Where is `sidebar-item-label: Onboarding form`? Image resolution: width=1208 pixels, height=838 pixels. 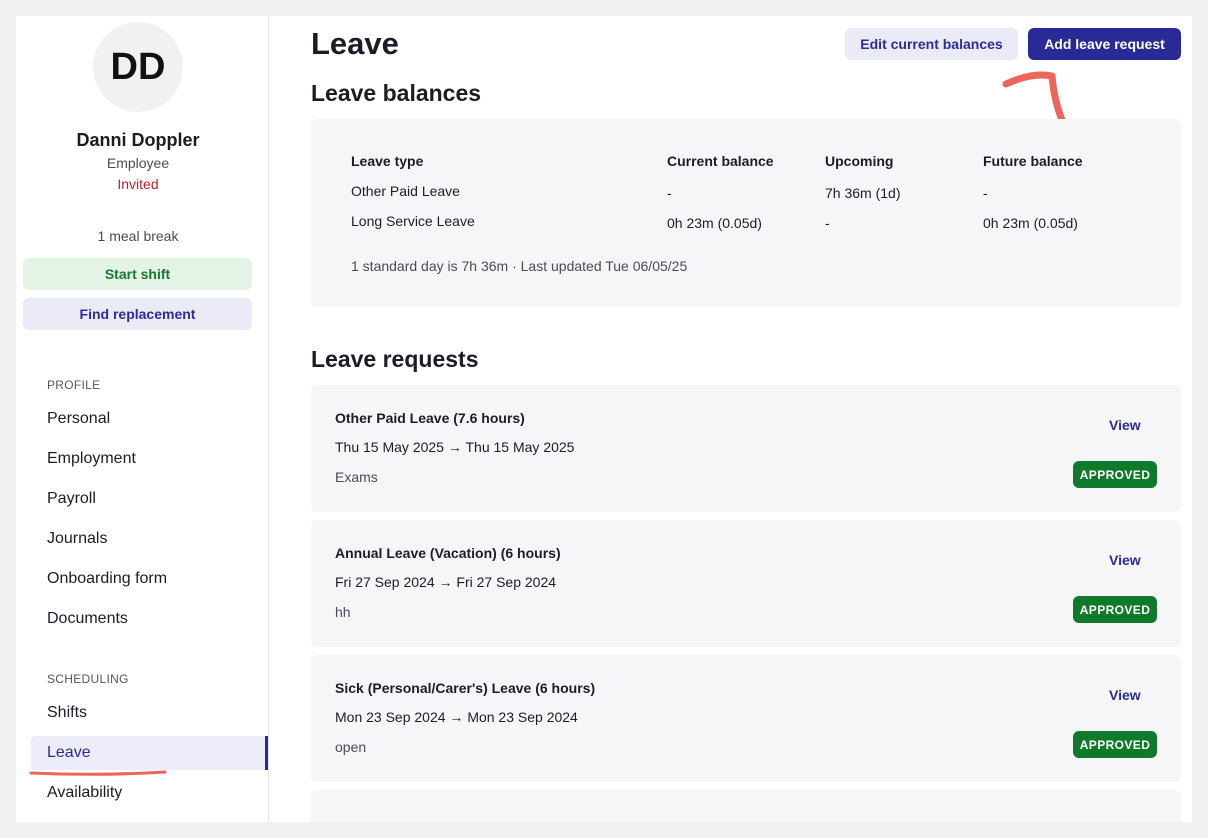
sidebar-item-label: Onboarding form is located at coordinates (107, 578).